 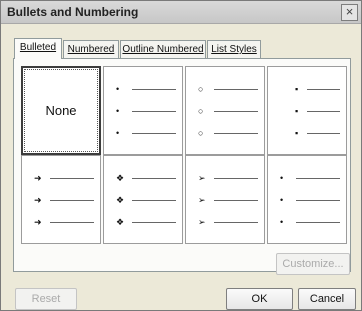 What do you see at coordinates (163, 49) in the screenshot?
I see `tab-outline-numbered: Outline Numbered` at bounding box center [163, 49].